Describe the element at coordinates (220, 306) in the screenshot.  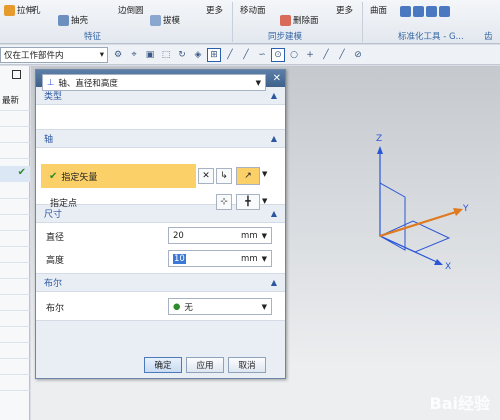
I see `boolean-select: ● 无 ▼` at that location.